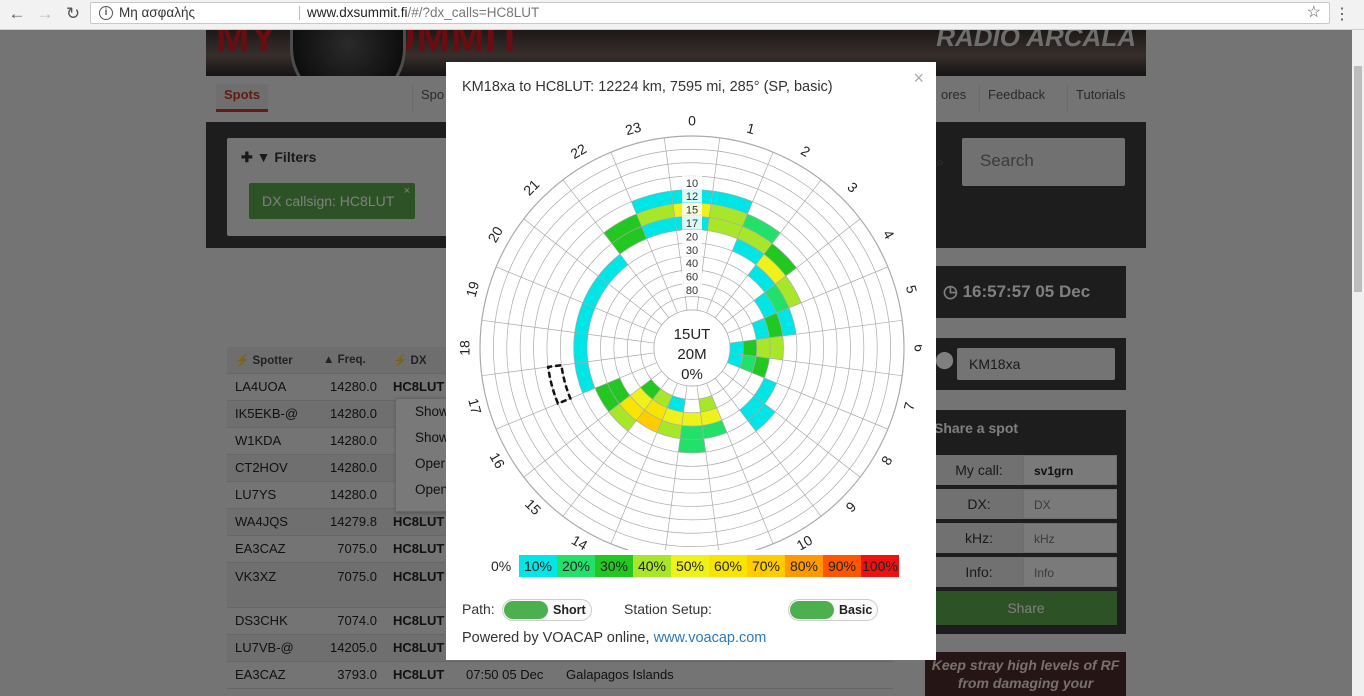 The width and height of the screenshot is (1364, 696). What do you see at coordinates (1358, 179) in the screenshot?
I see `scrollbar-thumb` at bounding box center [1358, 179].